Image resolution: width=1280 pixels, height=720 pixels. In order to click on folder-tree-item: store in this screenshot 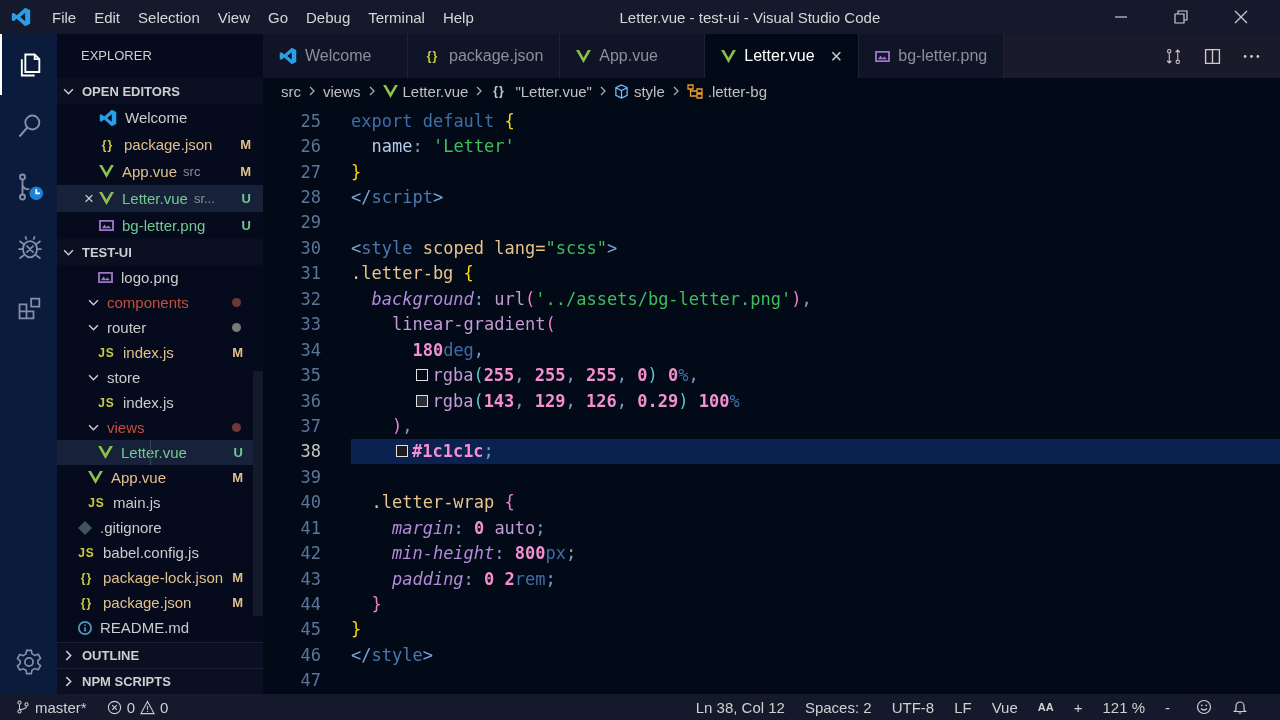, I will do `click(155, 377)`.